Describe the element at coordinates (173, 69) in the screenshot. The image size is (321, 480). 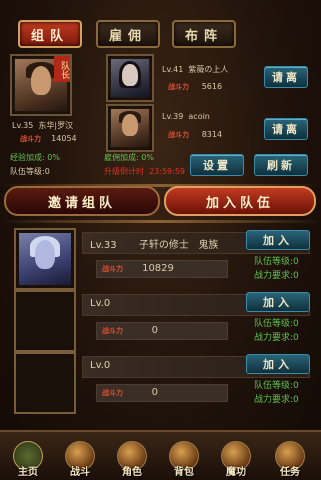
I see `member-level: Lv.41` at that location.